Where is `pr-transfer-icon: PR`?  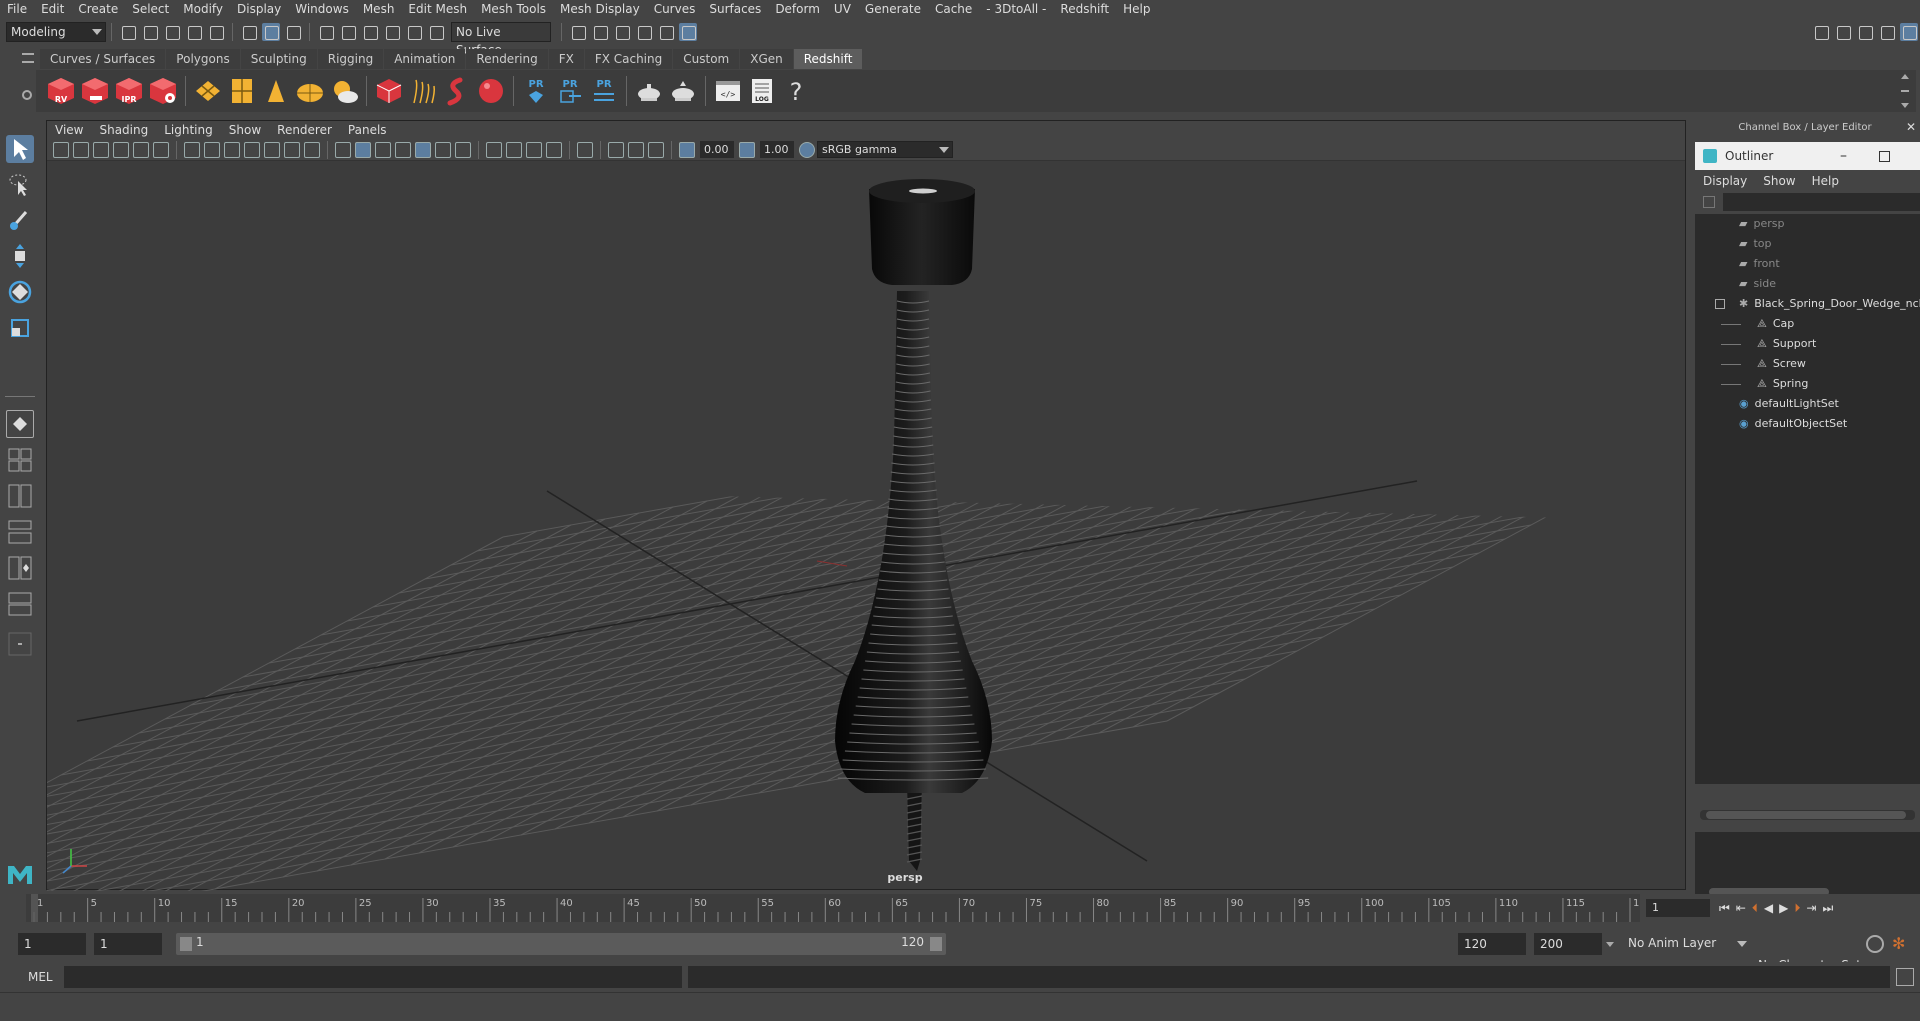
pr-transfer-icon: PR is located at coordinates (604, 91).